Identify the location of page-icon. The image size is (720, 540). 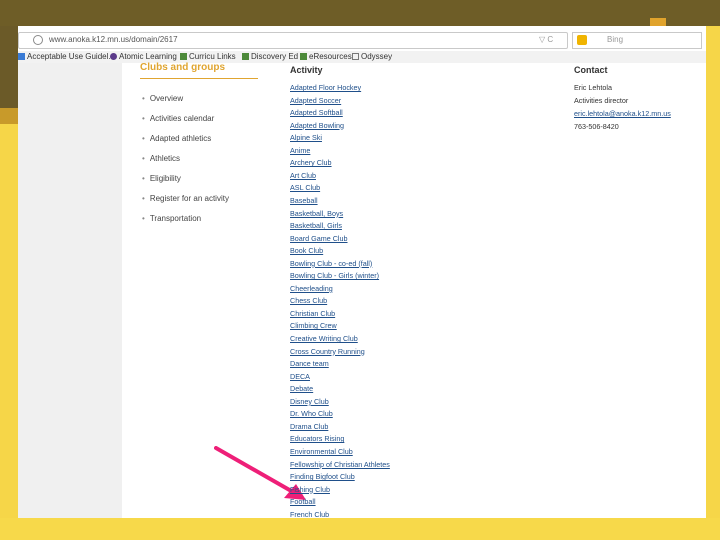
(21, 56).